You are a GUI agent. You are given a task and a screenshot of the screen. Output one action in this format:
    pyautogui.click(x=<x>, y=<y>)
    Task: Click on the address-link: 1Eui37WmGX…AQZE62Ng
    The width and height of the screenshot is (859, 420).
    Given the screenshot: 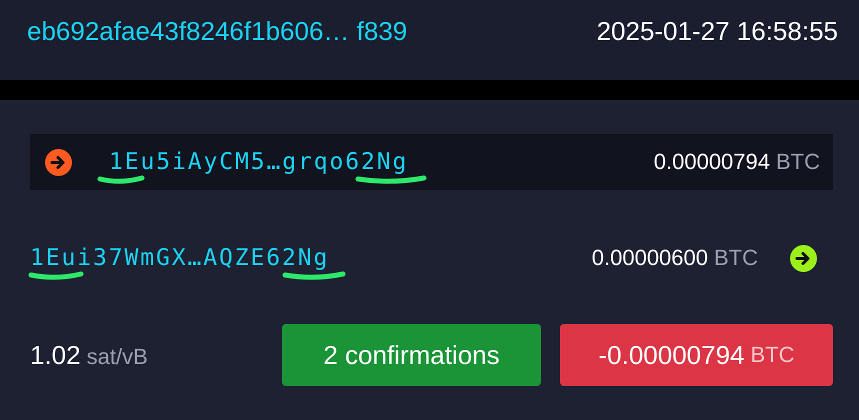 What is the action you would take?
    pyautogui.click(x=180, y=258)
    